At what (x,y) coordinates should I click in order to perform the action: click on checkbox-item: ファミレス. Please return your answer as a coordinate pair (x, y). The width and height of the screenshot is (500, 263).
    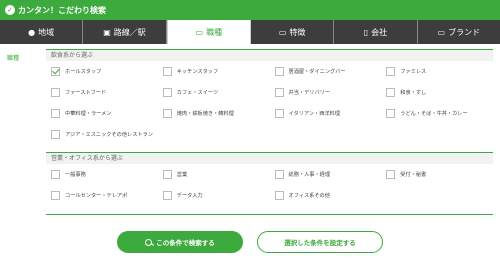
    Looking at the image, I should click on (442, 71).